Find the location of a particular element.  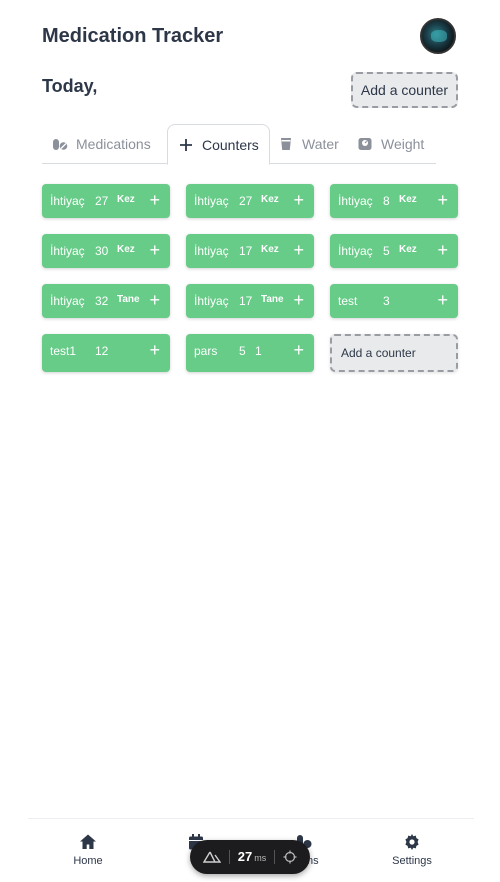

counter-card: İhtiyaç 8 Kez + is located at coordinates (394, 201).